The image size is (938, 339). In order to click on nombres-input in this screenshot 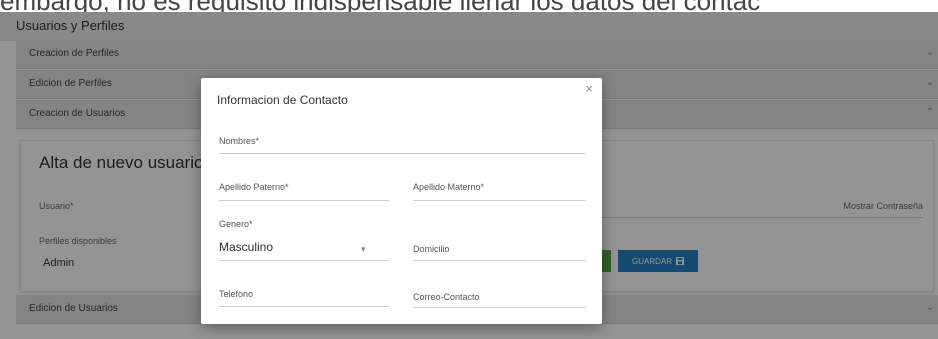, I will do `click(402, 153)`.